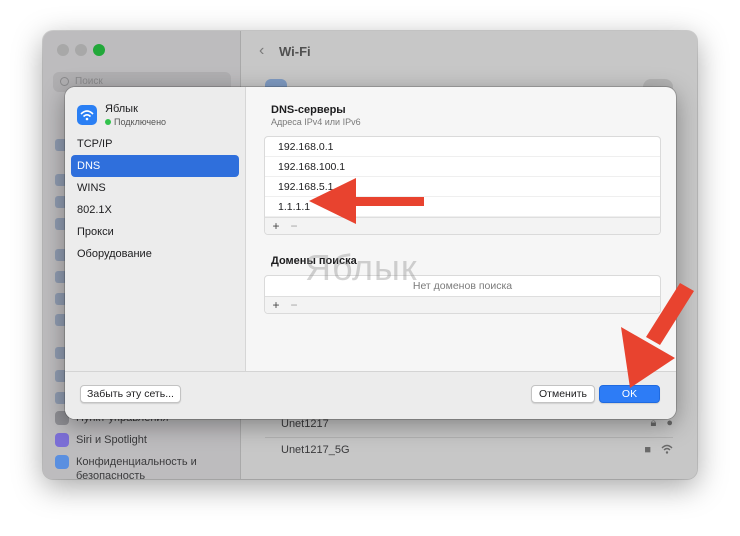  Describe the element at coordinates (657, 335) in the screenshot. I see `arrow-to-ok-button-icon` at that location.